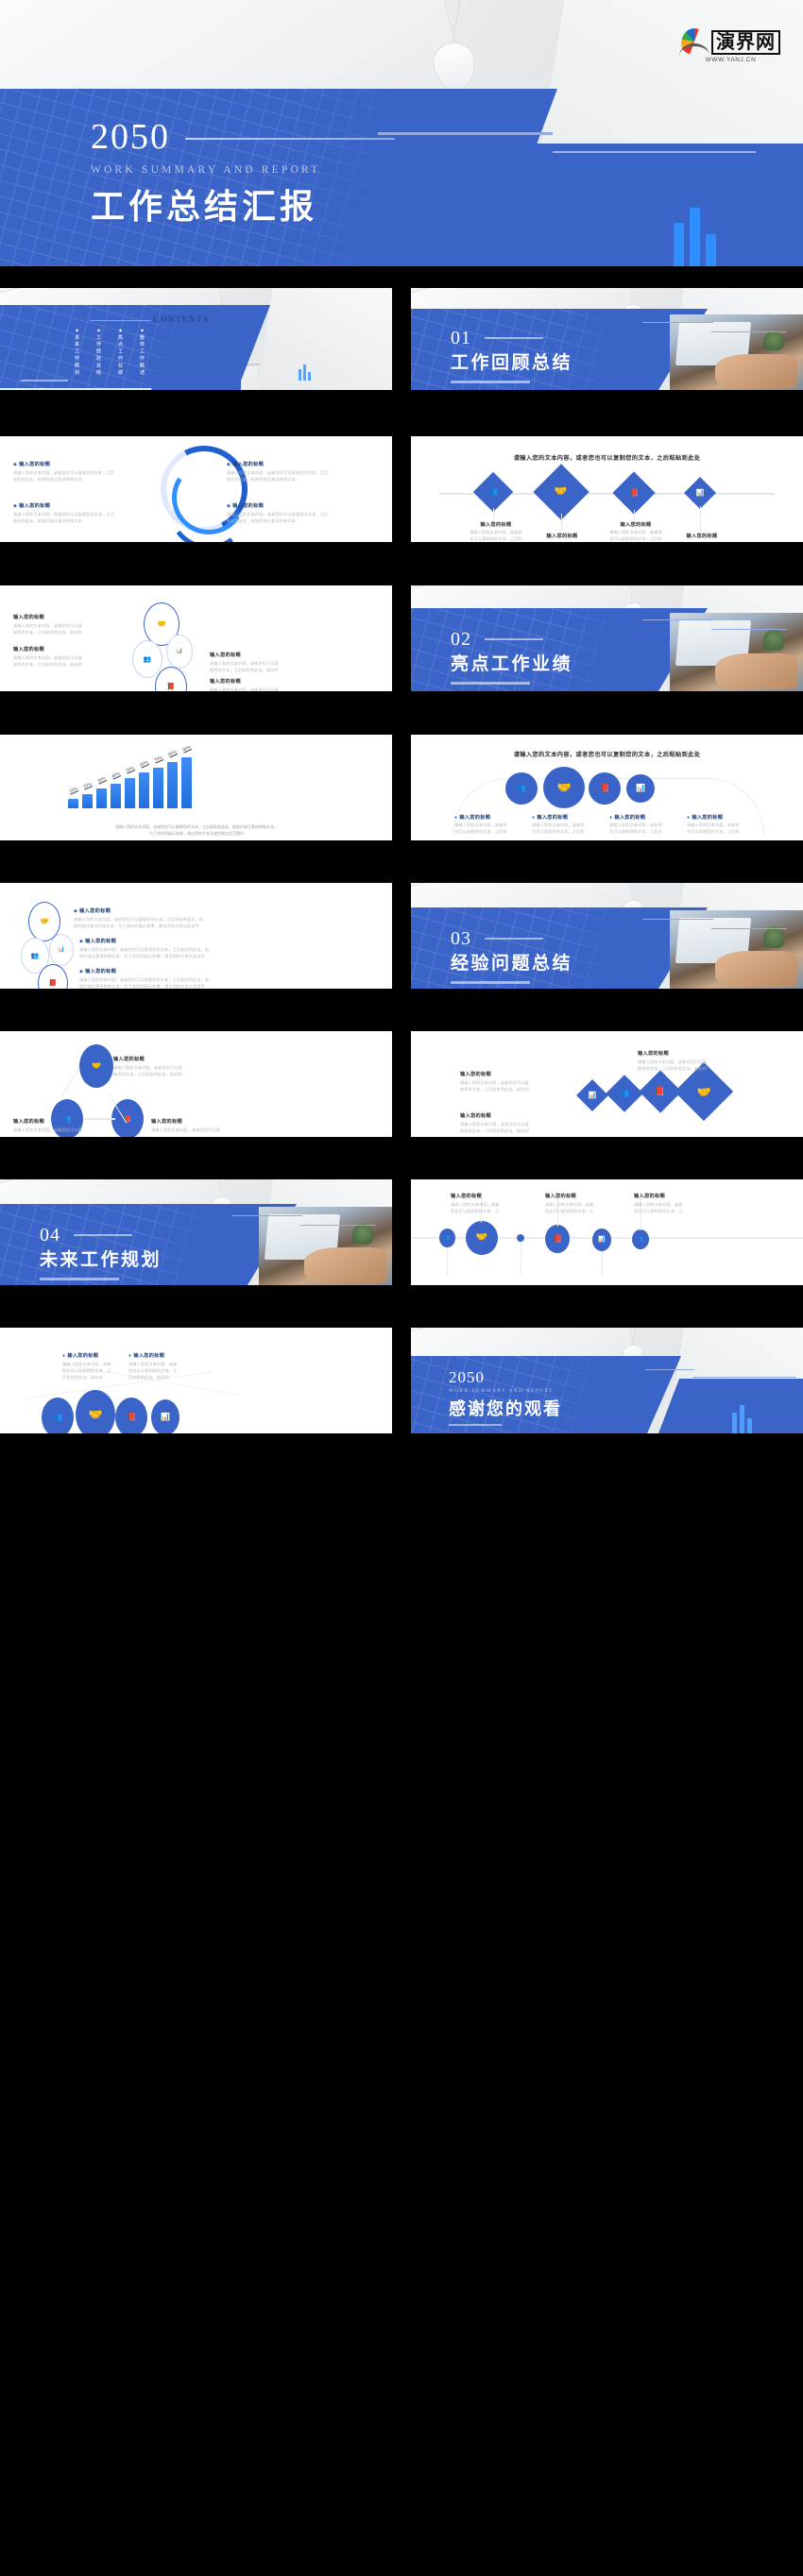 The image size is (803, 2576). What do you see at coordinates (501, 1391) in the screenshot?
I see `thanks-subtitle: WORK SUMMARY AND REPORT` at bounding box center [501, 1391].